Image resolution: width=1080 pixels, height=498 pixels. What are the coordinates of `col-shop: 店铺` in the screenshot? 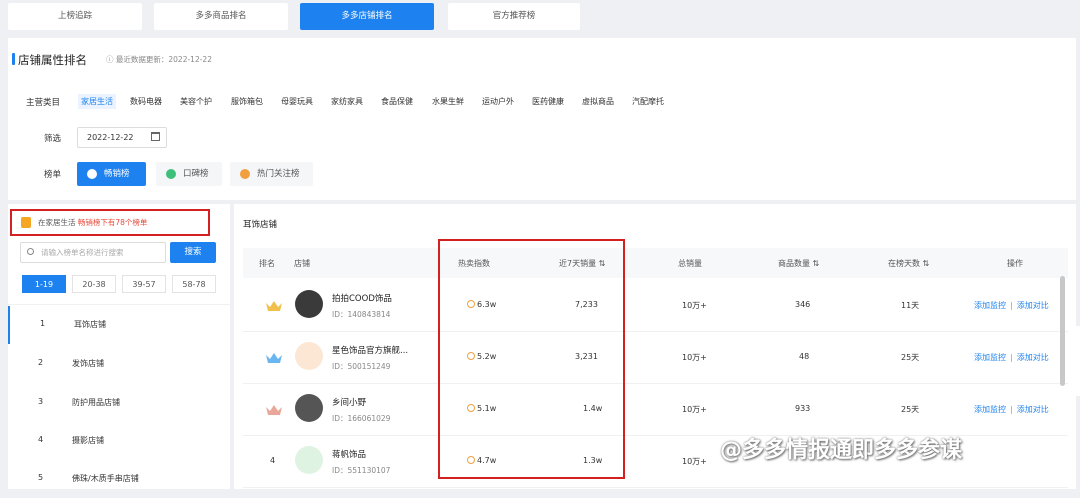 It's located at (302, 263).